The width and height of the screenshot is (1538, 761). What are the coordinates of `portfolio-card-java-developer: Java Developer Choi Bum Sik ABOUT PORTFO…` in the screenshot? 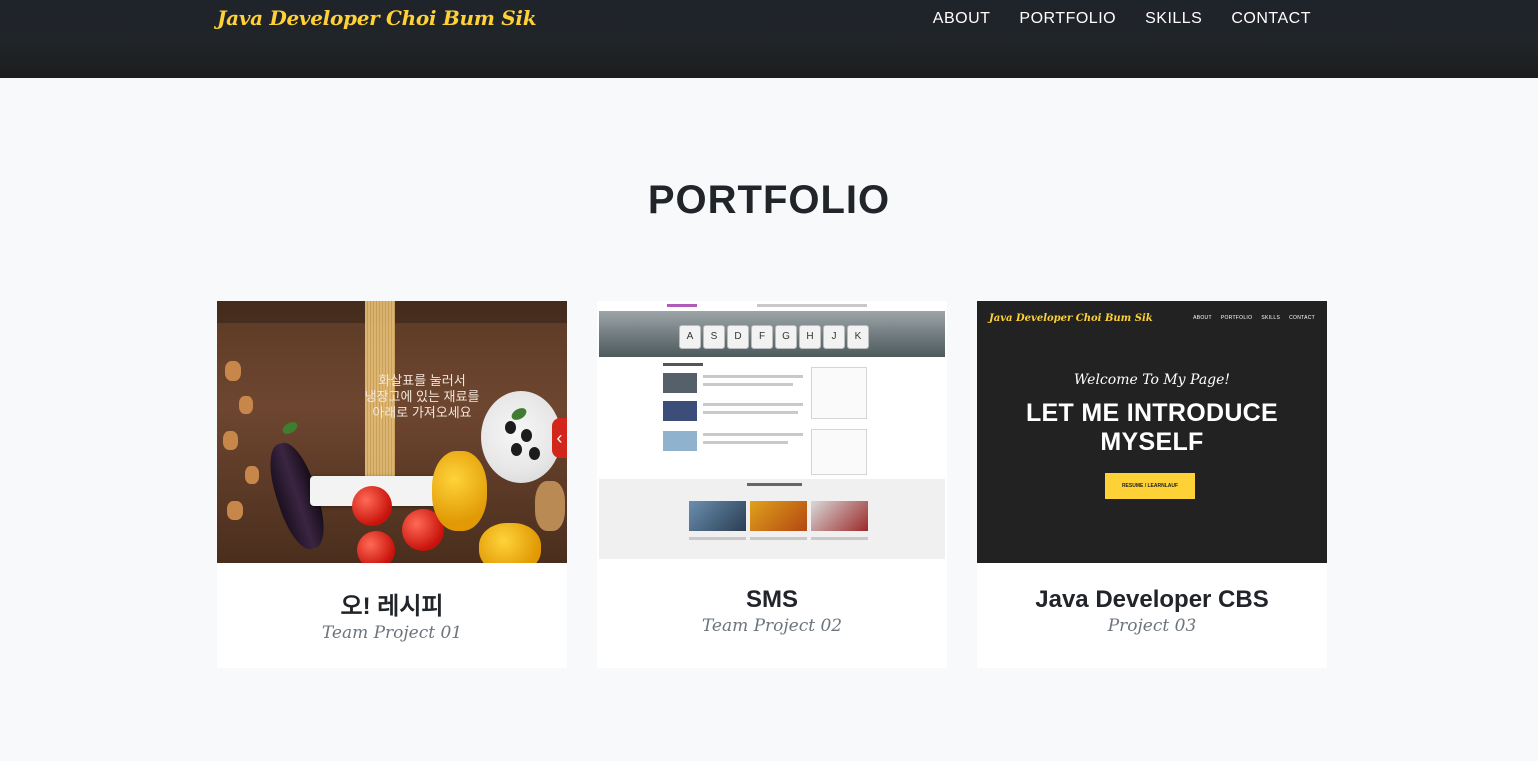 It's located at (1152, 484).